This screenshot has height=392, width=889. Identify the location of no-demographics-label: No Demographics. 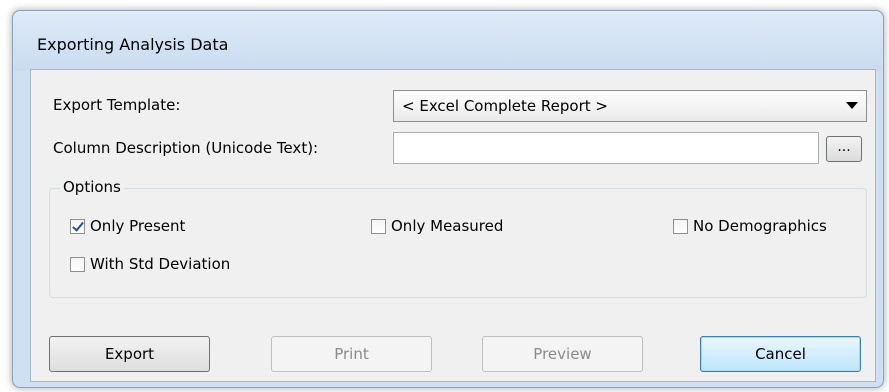
(760, 226).